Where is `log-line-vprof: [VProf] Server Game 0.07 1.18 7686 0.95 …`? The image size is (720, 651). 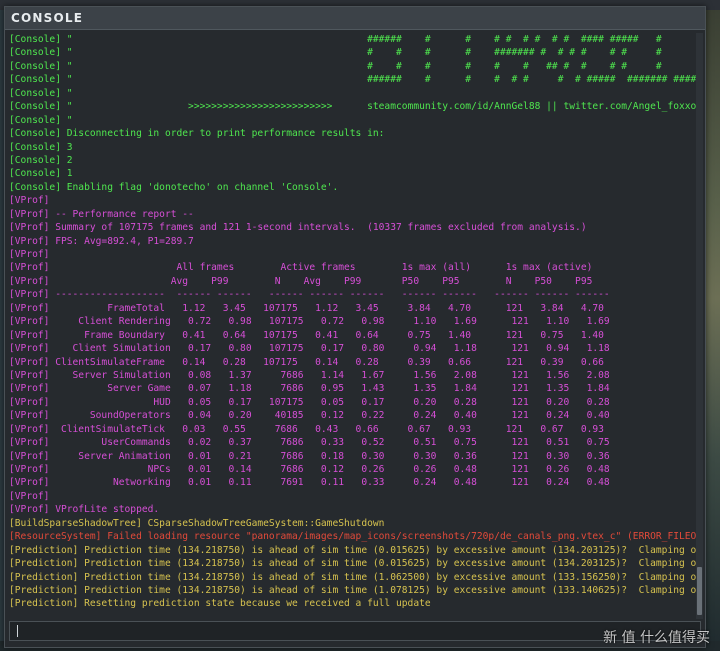 log-line-vprof: [VProf] Server Game 0.07 1.18 7686 0.95 … is located at coordinates (309, 389).